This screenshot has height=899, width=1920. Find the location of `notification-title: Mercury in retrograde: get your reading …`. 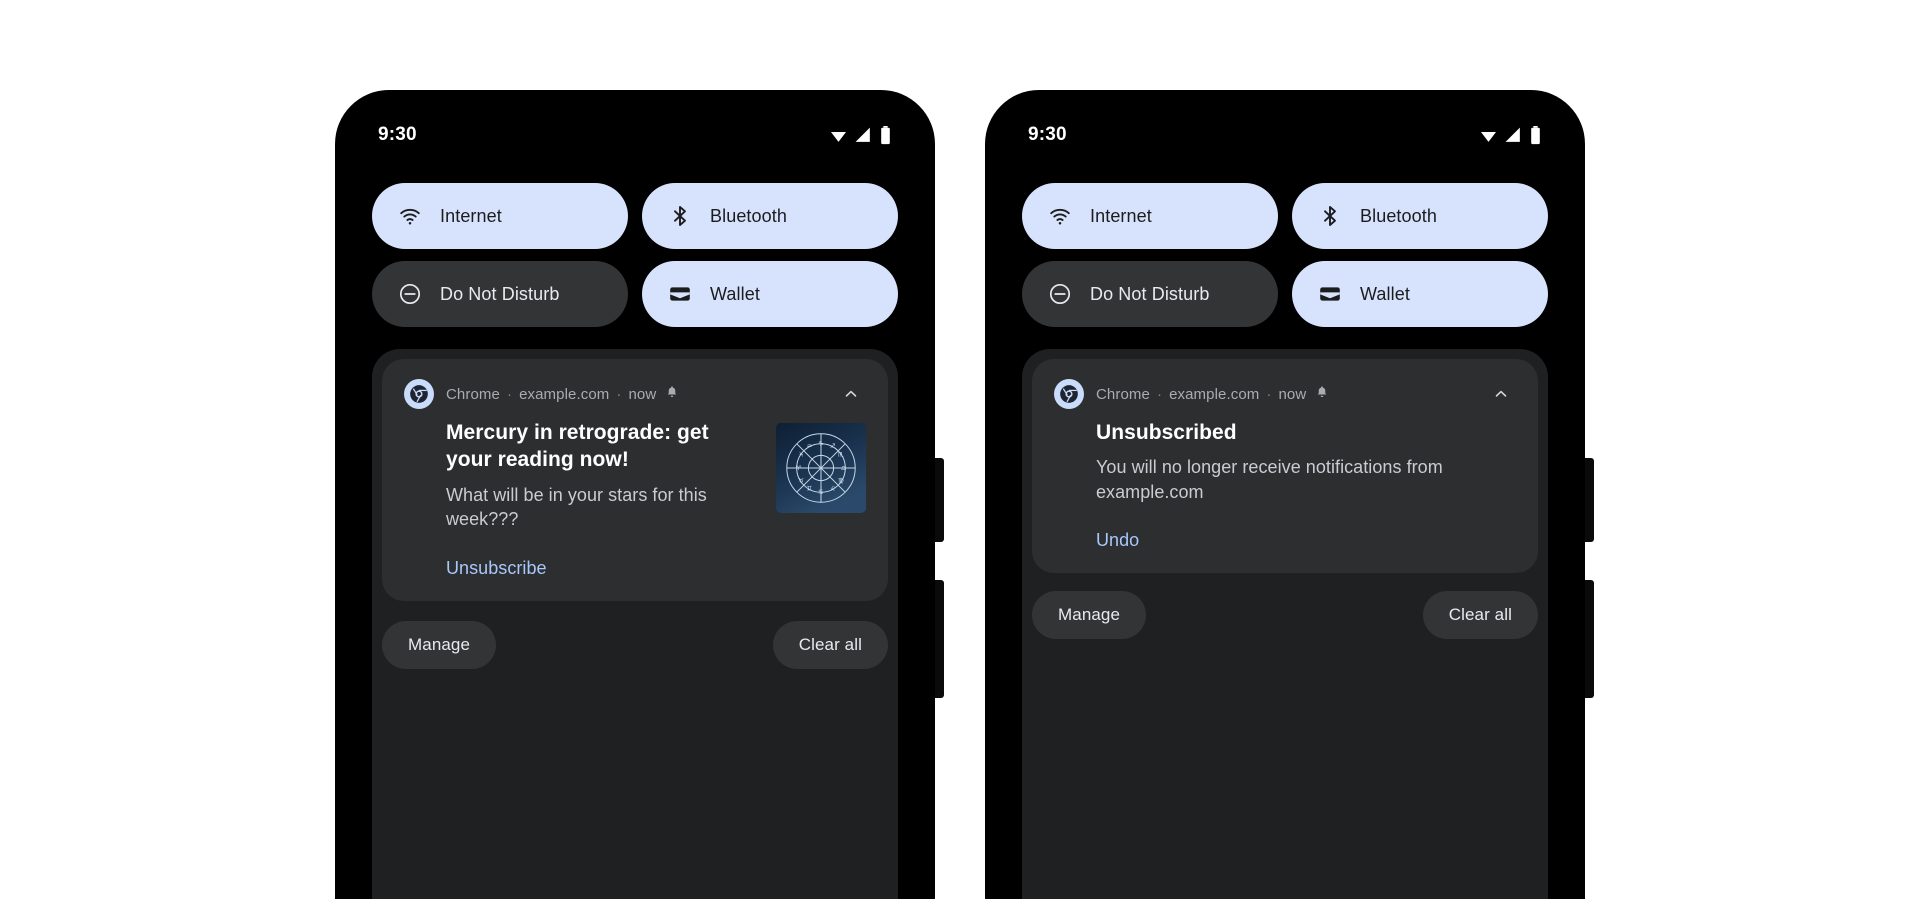

notification-title: Mercury in retrograde: get your reading … is located at coordinates (577, 446).